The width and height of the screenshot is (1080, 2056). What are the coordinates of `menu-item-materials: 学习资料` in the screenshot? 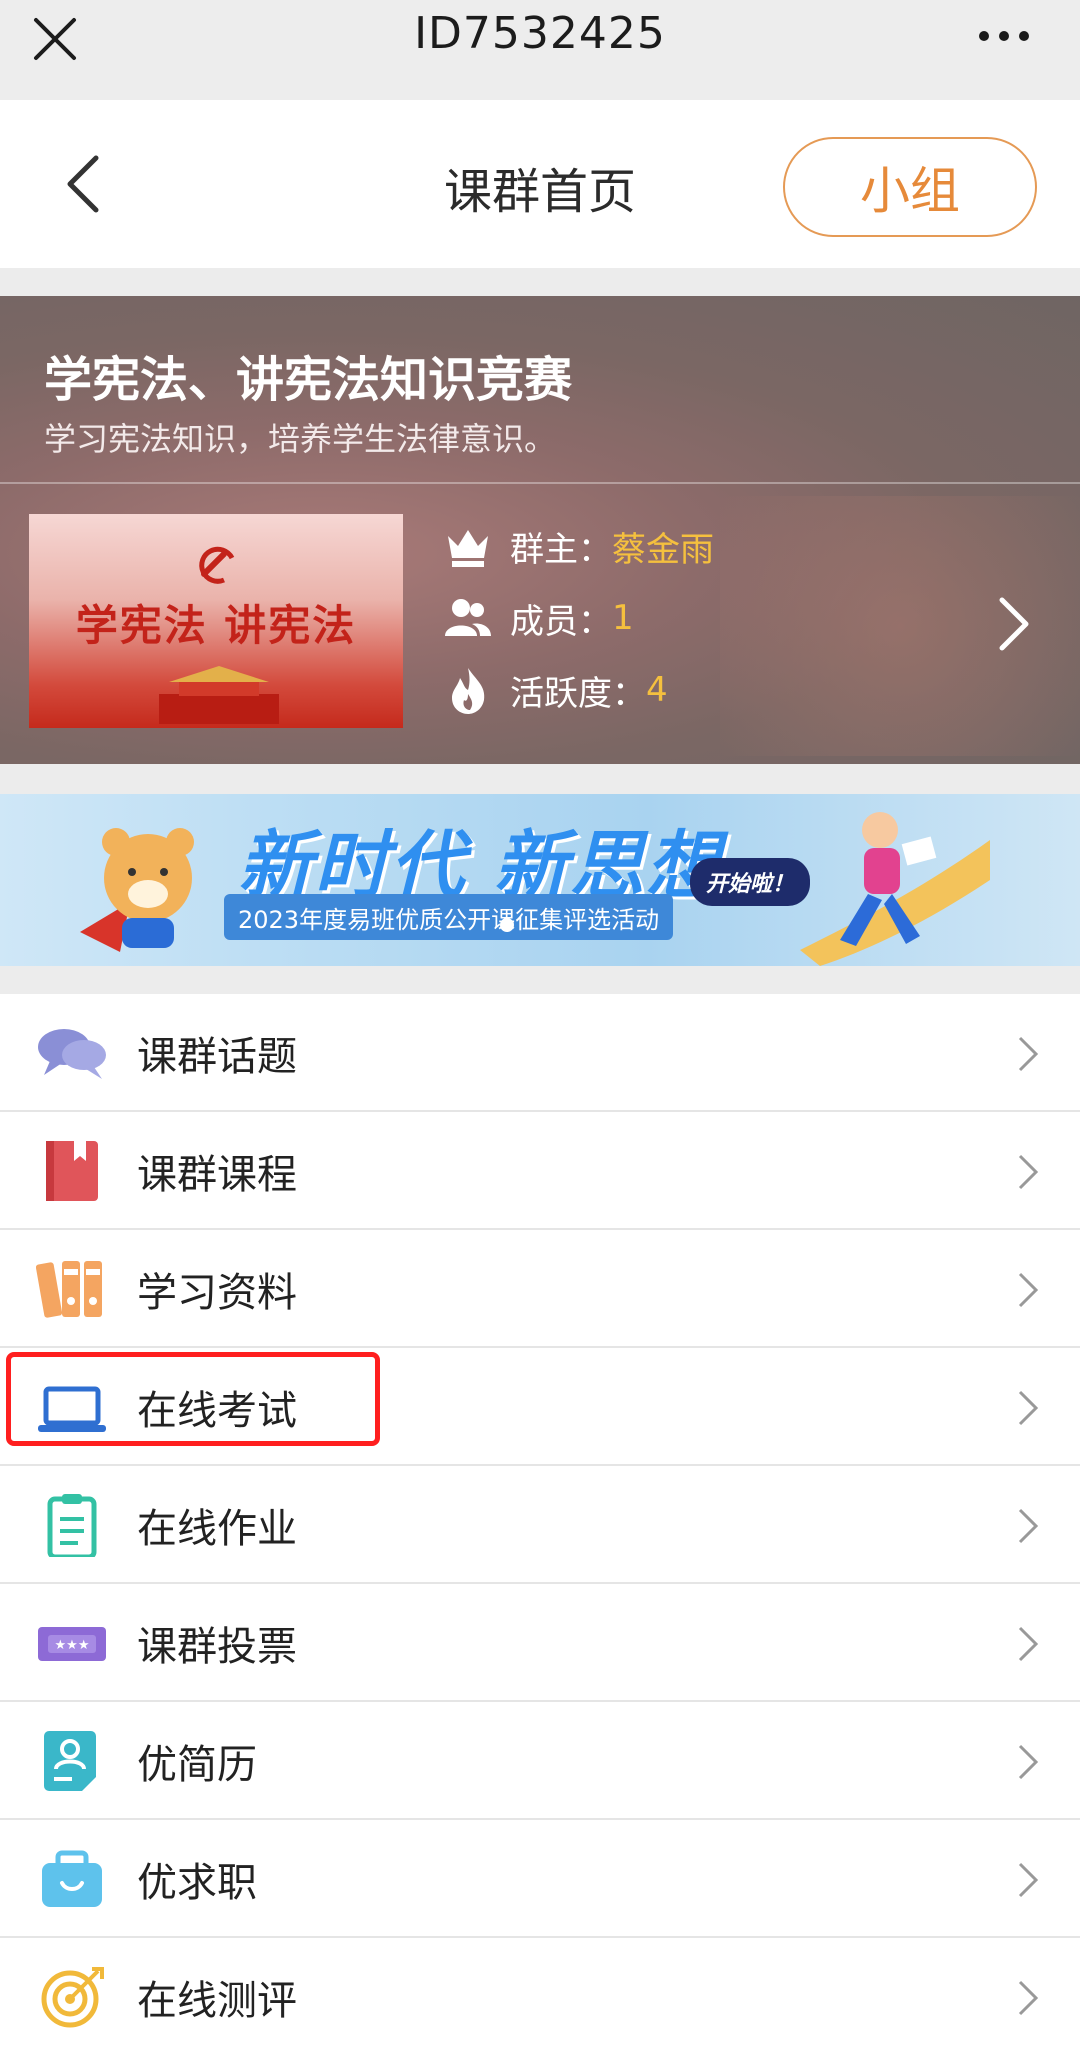 It's located at (540, 1289).